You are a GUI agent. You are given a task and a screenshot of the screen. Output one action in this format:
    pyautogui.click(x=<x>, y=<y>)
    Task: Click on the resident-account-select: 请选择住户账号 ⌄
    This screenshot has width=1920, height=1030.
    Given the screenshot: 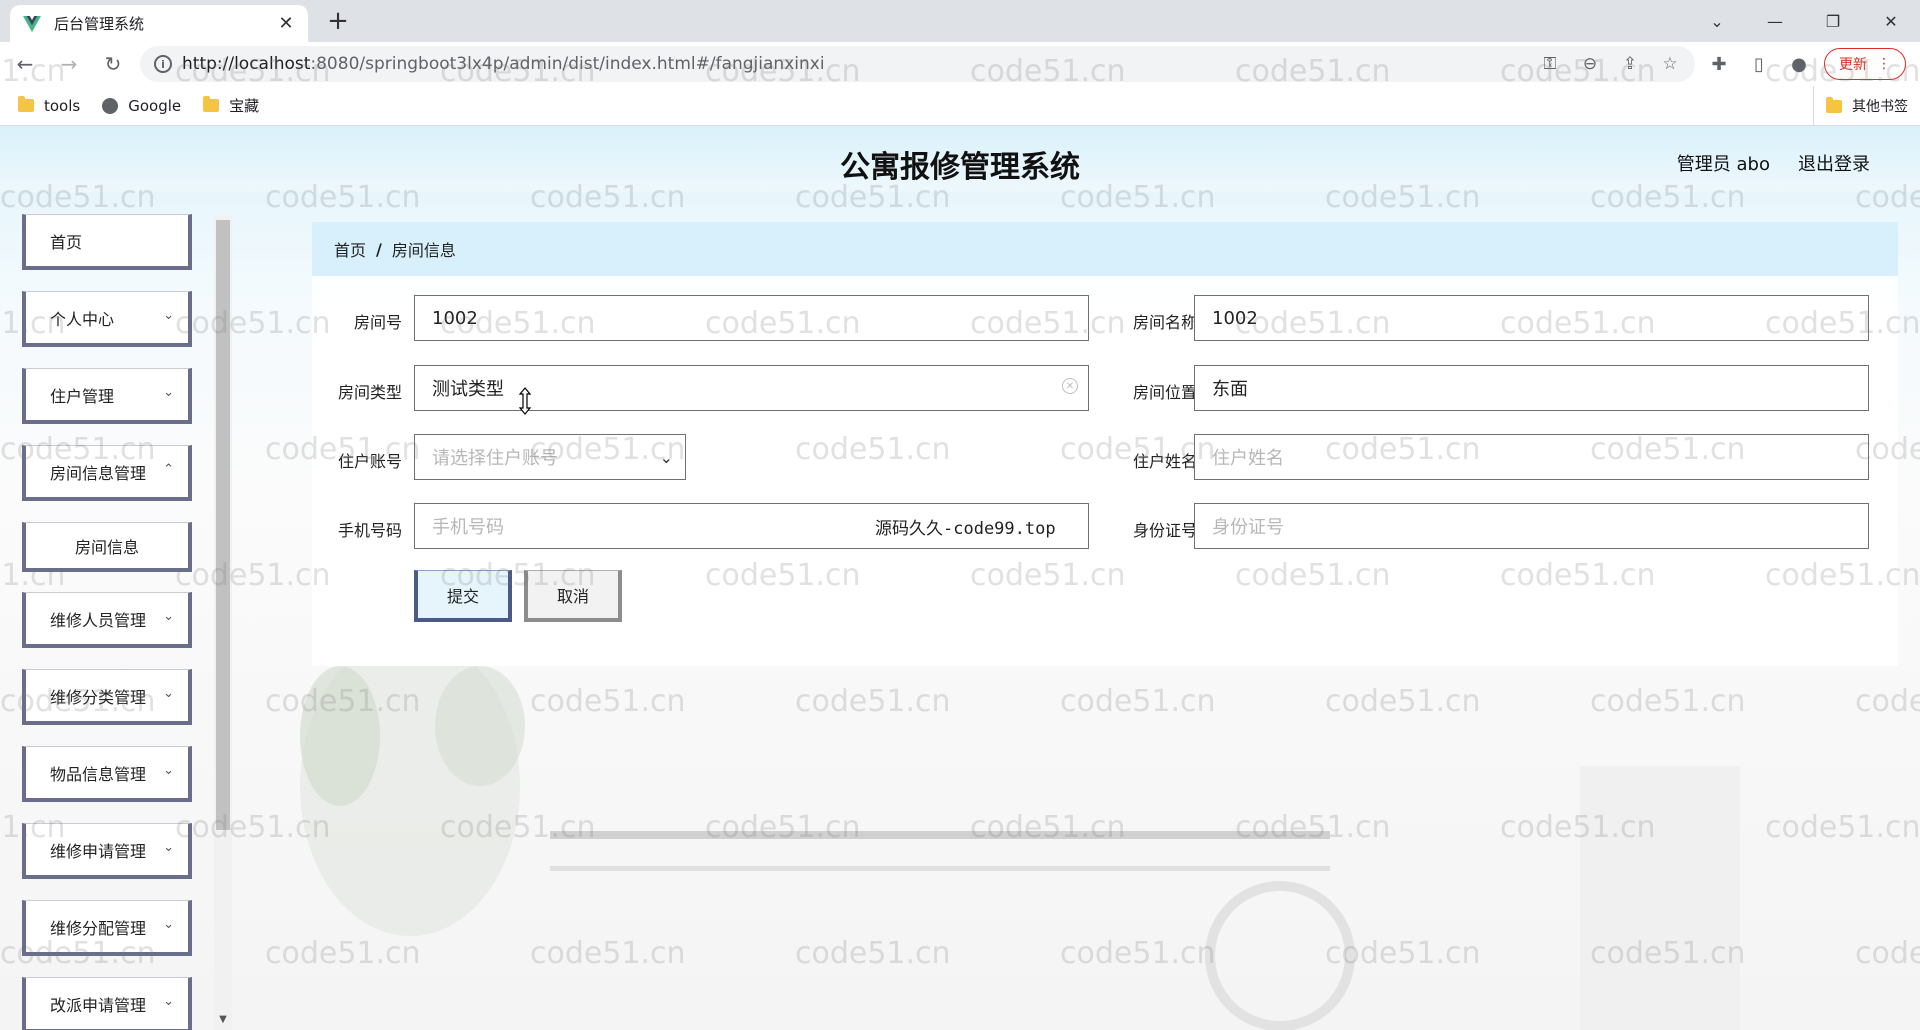 What is the action you would take?
    pyautogui.click(x=550, y=457)
    